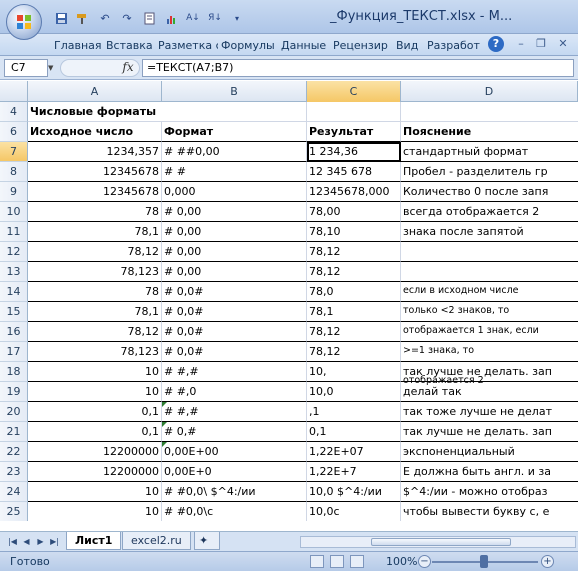  What do you see at coordinates (563, 44) in the screenshot?
I see `close-icon: ✕` at bounding box center [563, 44].